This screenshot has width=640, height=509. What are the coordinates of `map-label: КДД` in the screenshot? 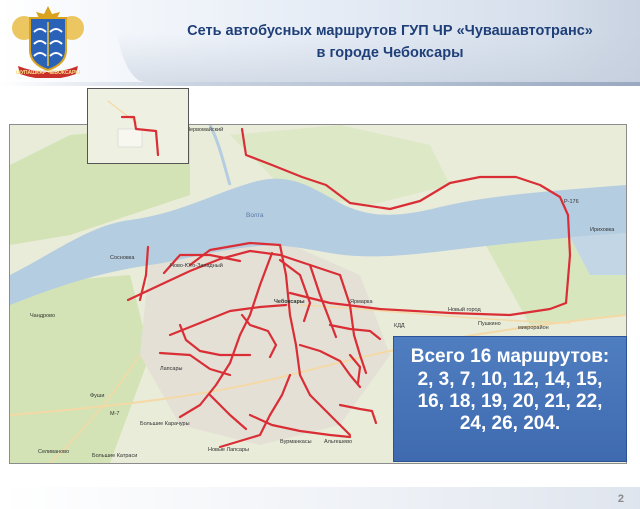 It's located at (399, 326).